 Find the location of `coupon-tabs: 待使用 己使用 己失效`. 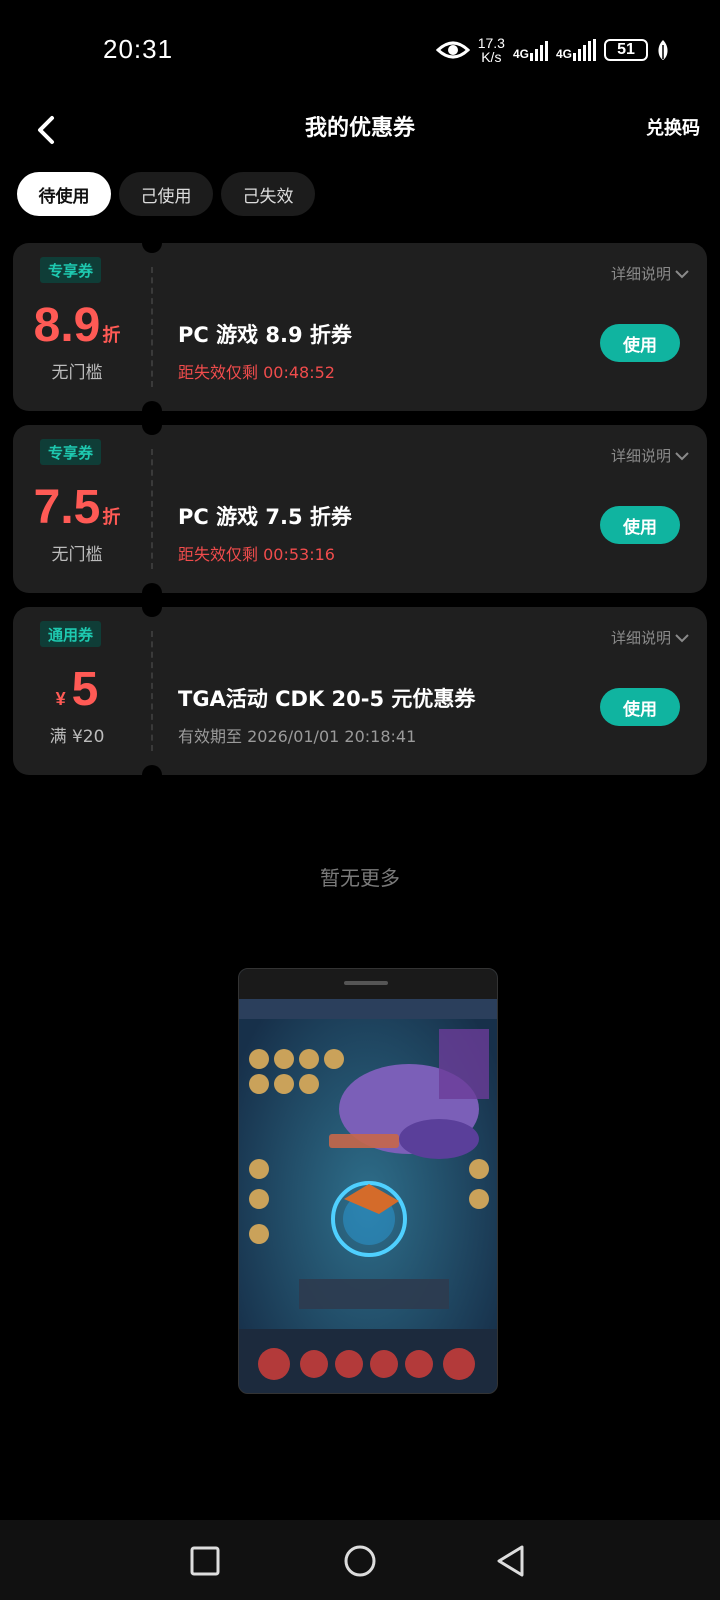

coupon-tabs: 待使用 己使用 己失效 is located at coordinates (166, 194).